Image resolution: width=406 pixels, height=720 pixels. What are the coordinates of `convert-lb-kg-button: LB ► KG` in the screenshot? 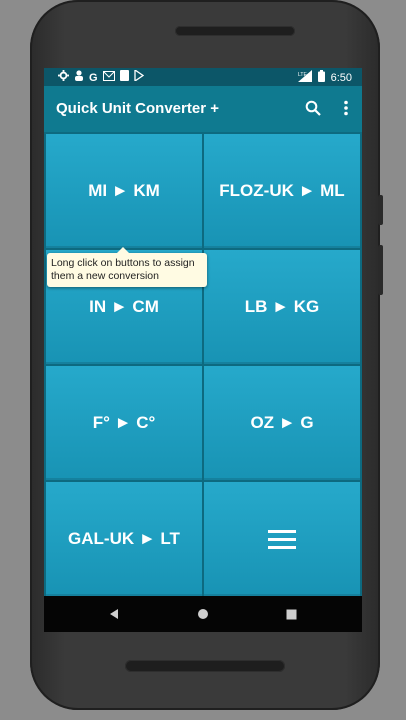 It's located at (282, 307).